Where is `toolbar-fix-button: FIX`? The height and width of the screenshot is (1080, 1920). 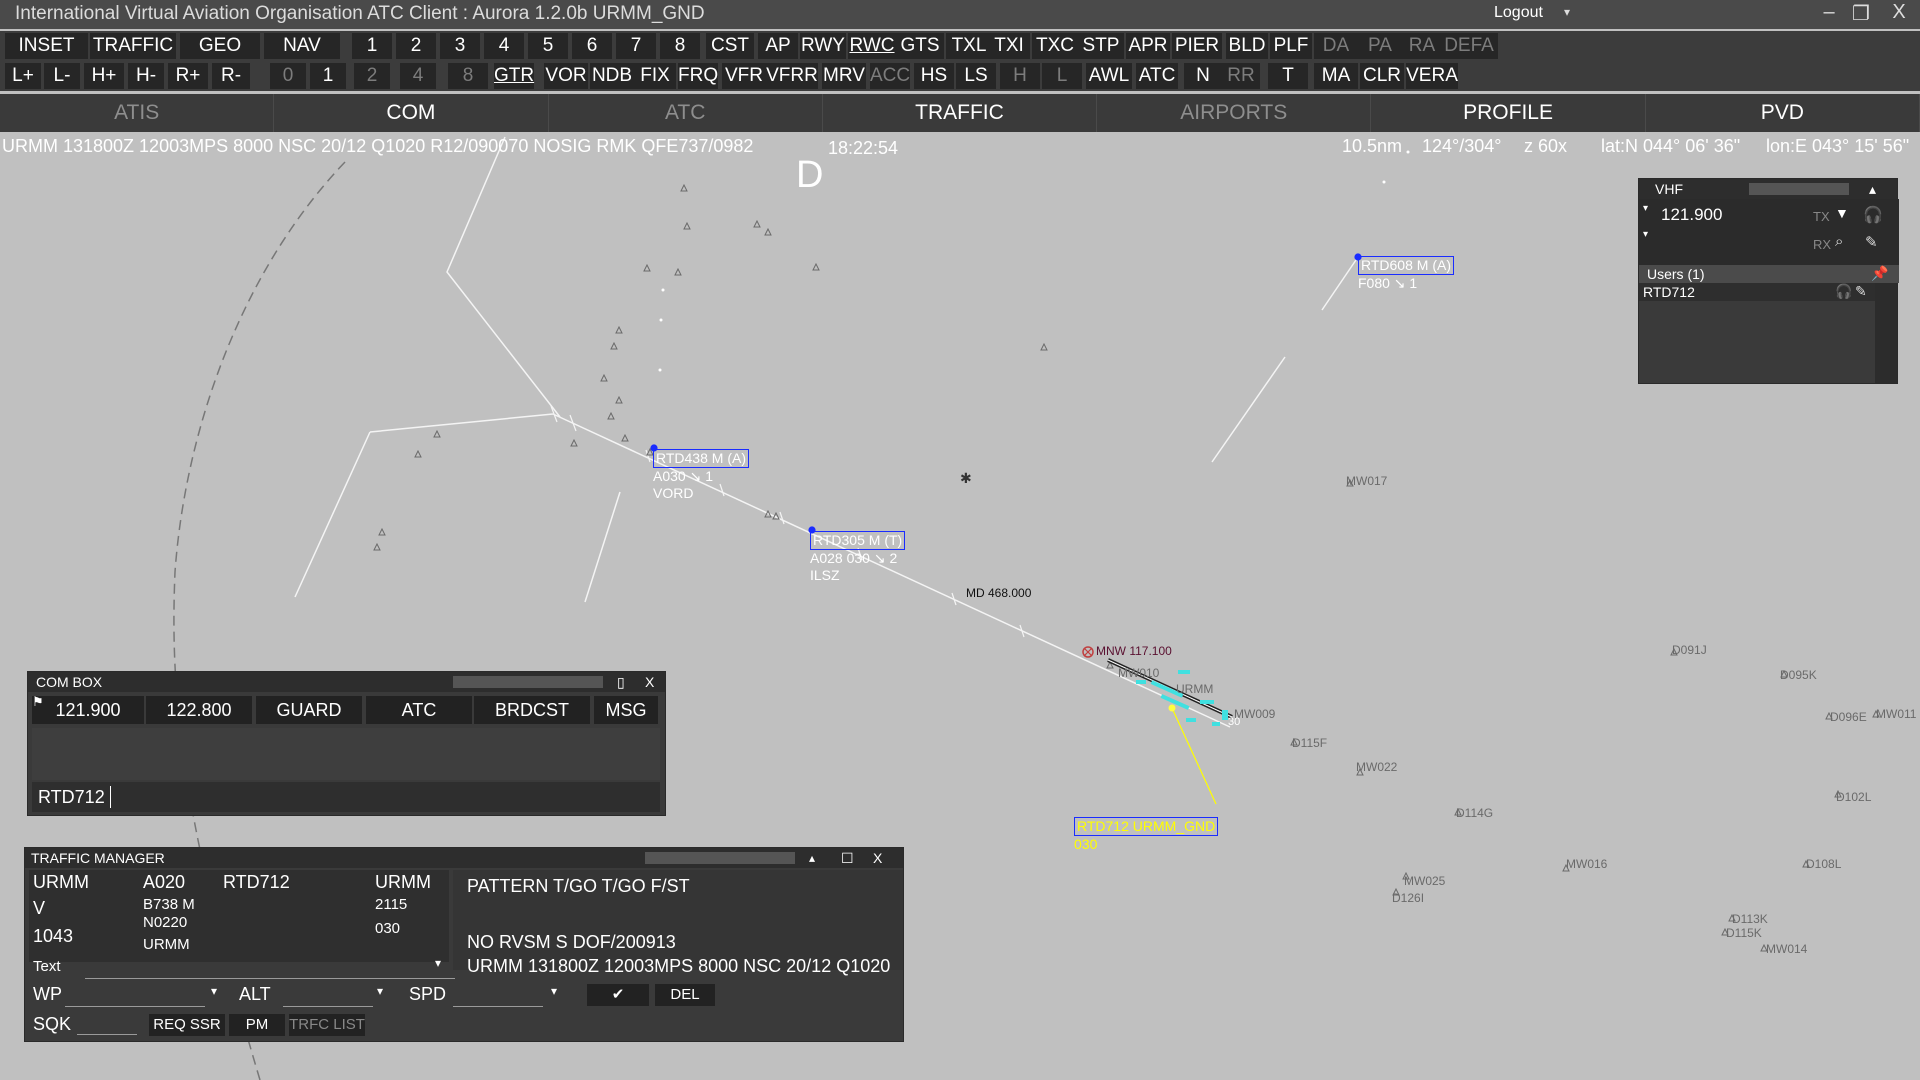
toolbar-fix-button: FIX is located at coordinates (655, 76).